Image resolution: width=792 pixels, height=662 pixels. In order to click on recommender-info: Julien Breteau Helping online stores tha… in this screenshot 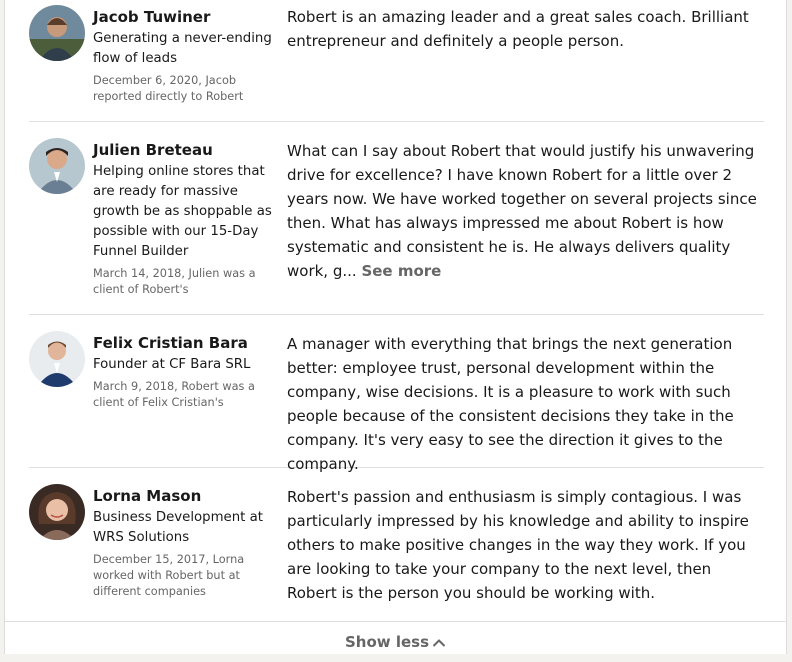, I will do `click(184, 219)`.